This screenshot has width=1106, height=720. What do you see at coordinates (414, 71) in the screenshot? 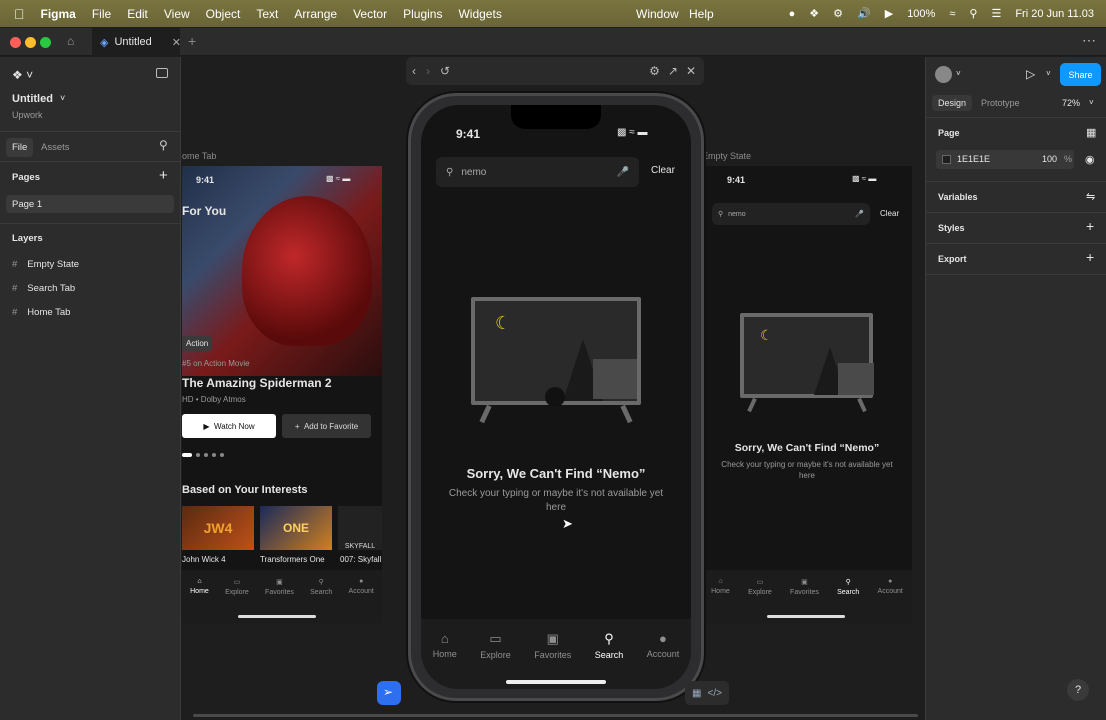
I see `back-icon: ‹` at bounding box center [414, 71].